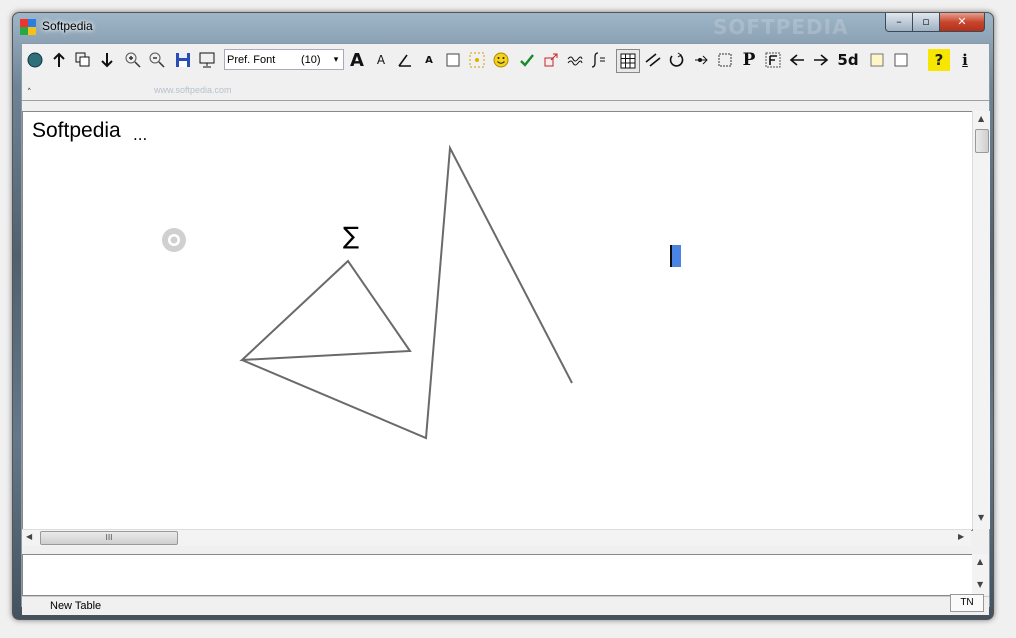  I want to click on paragraph-icon: P, so click(749, 60).